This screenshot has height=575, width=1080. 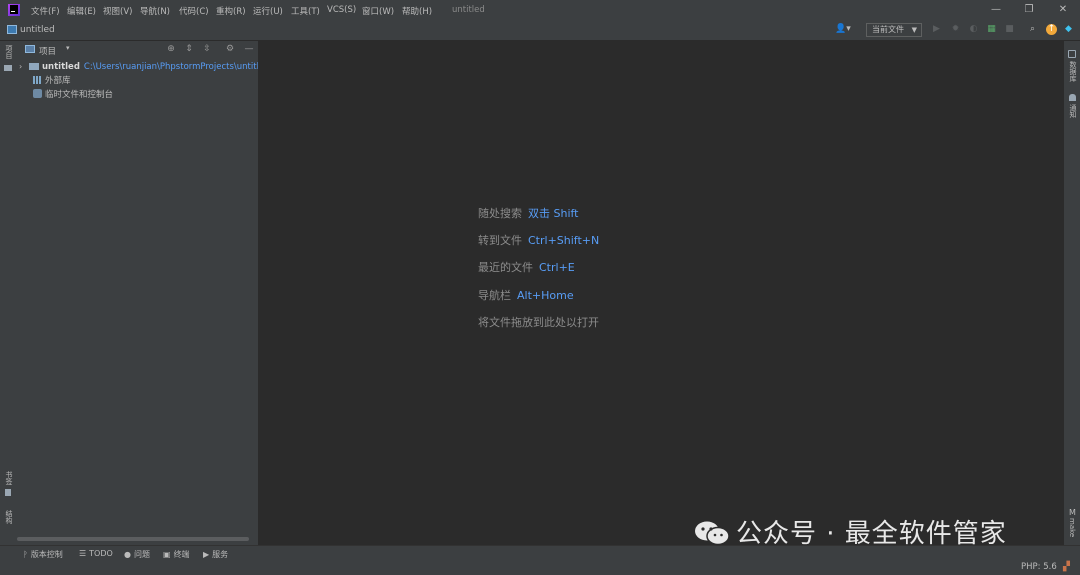 What do you see at coordinates (1072, 54) in the screenshot?
I see `database-icon` at bounding box center [1072, 54].